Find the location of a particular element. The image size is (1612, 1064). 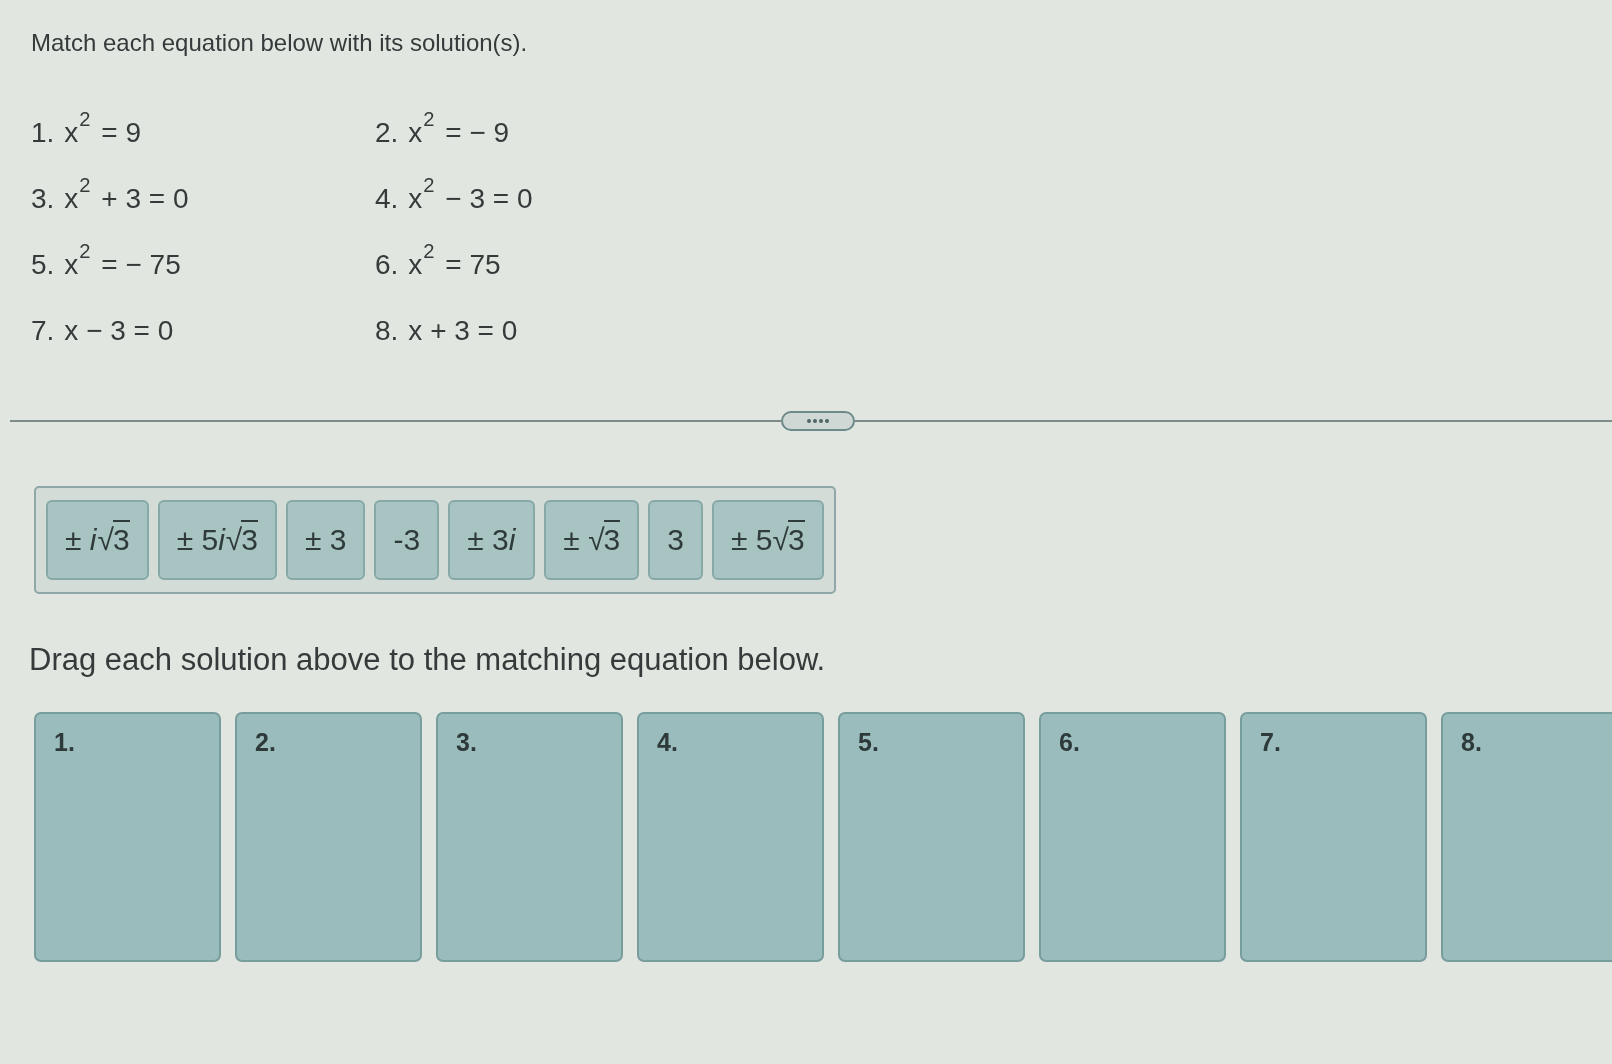

solution-tile: ± 5√3 is located at coordinates (768, 540).